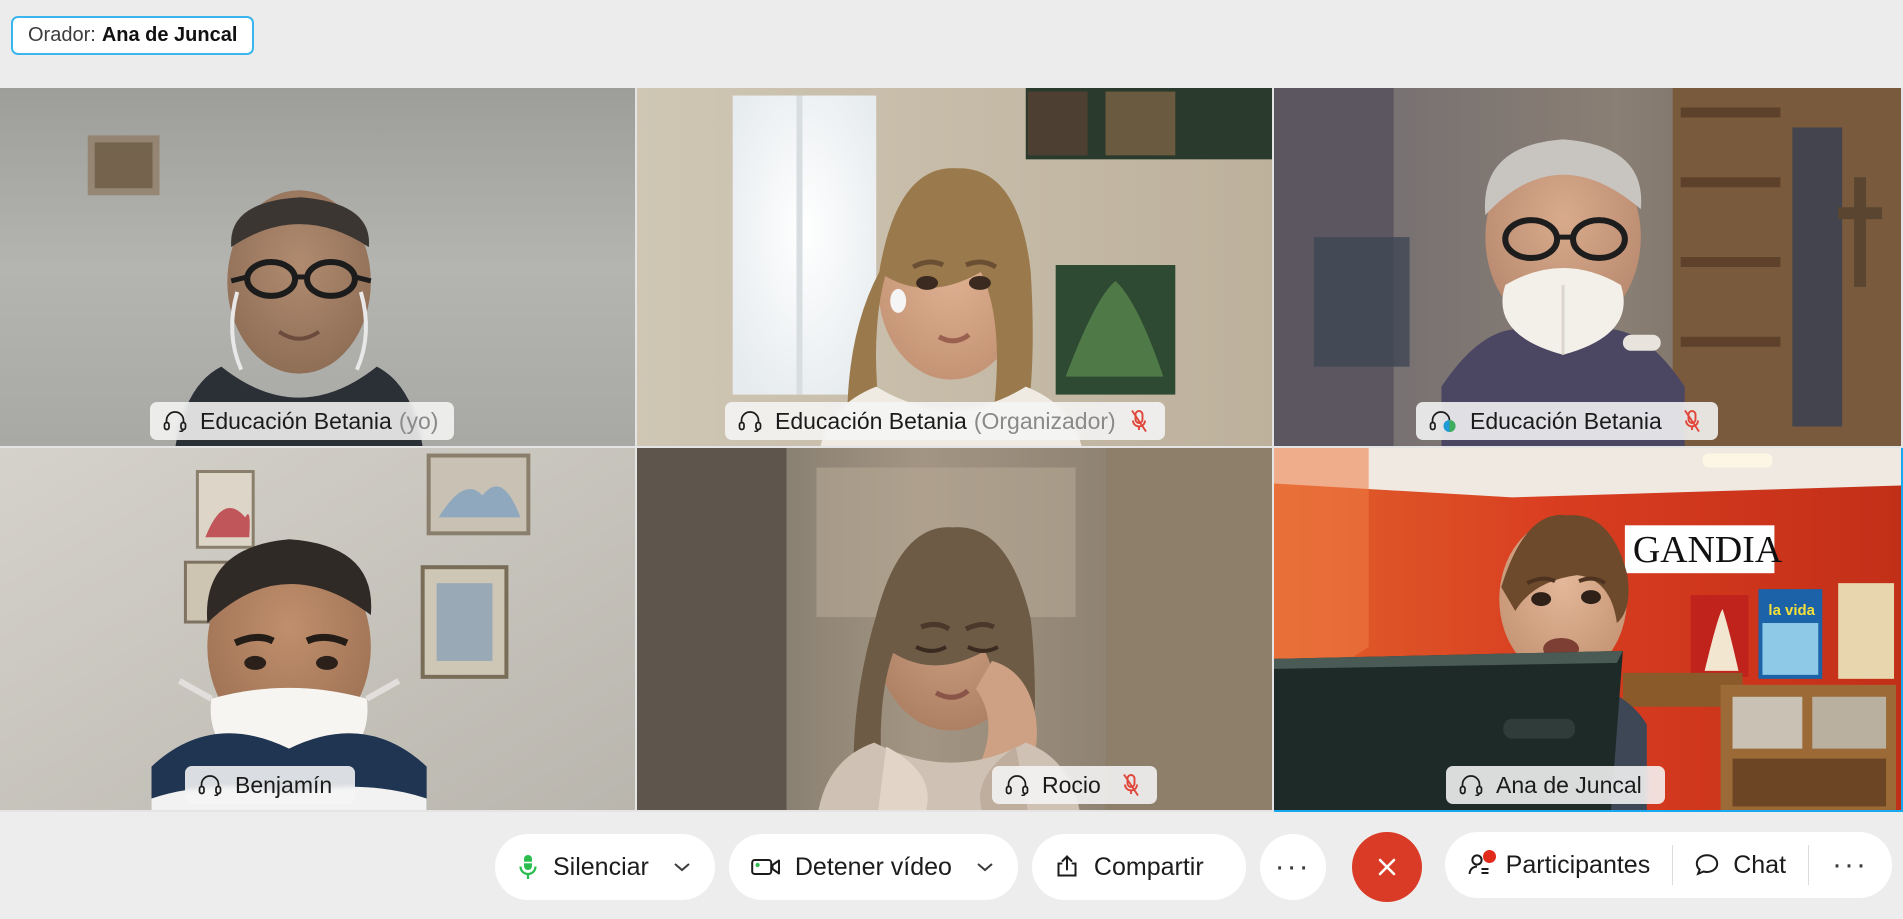 This screenshot has height=919, width=1903. I want to click on stop-video-button-label: Detener vídeo, so click(873, 866).